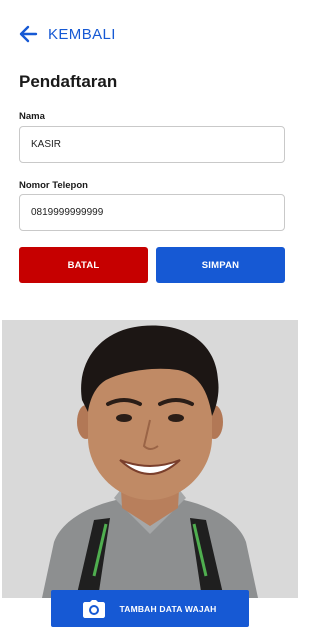  Describe the element at coordinates (28, 34) in the screenshot. I see `arrow-left-icon` at that location.